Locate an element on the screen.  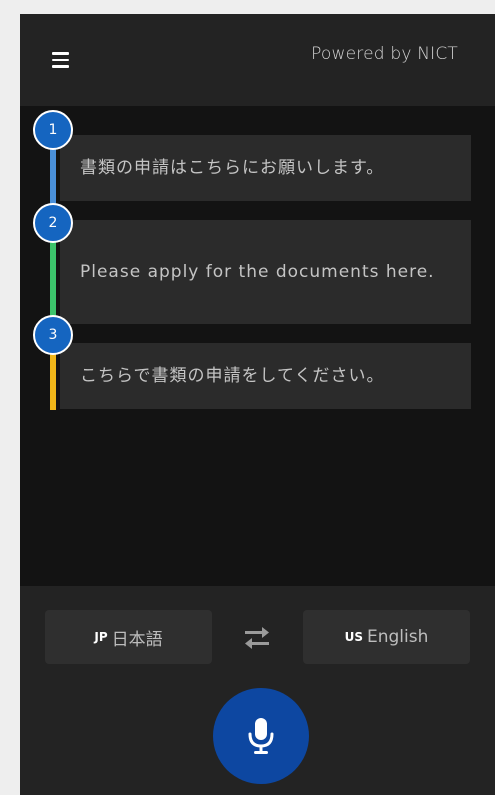
message-number-badge-2: 2 is located at coordinates (53, 223).